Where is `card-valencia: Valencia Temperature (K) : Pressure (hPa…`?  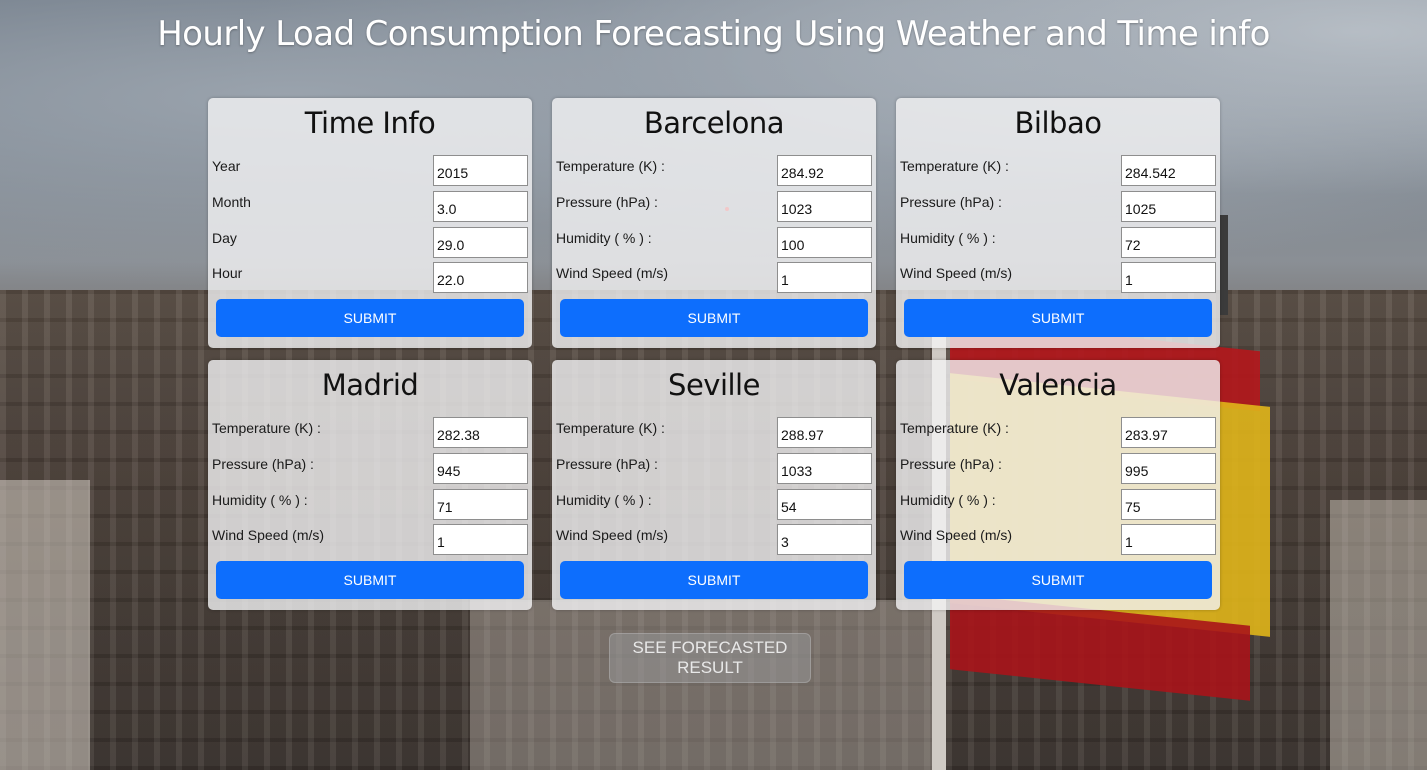
card-valencia: Valencia Temperature (K) : Pressure (hPa… is located at coordinates (1058, 485).